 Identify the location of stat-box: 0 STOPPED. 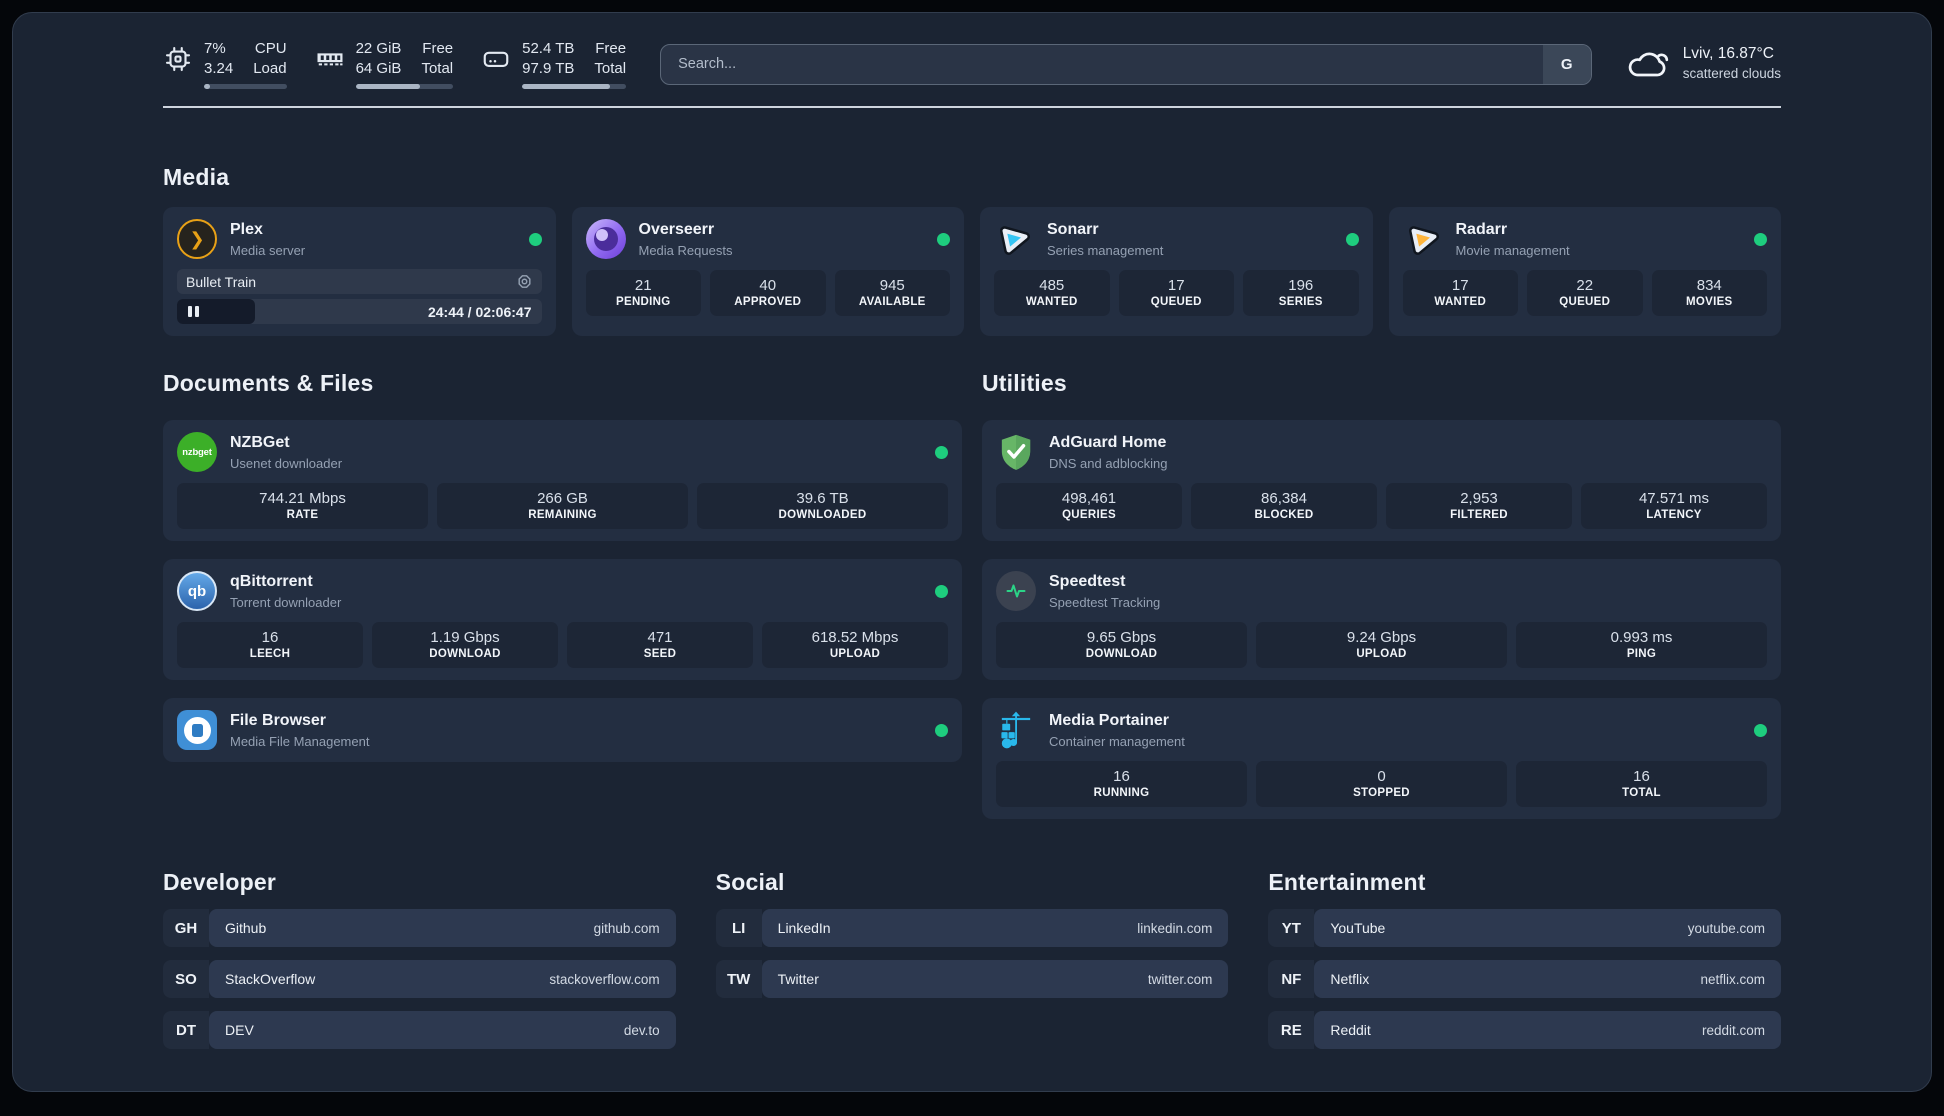
(1381, 784).